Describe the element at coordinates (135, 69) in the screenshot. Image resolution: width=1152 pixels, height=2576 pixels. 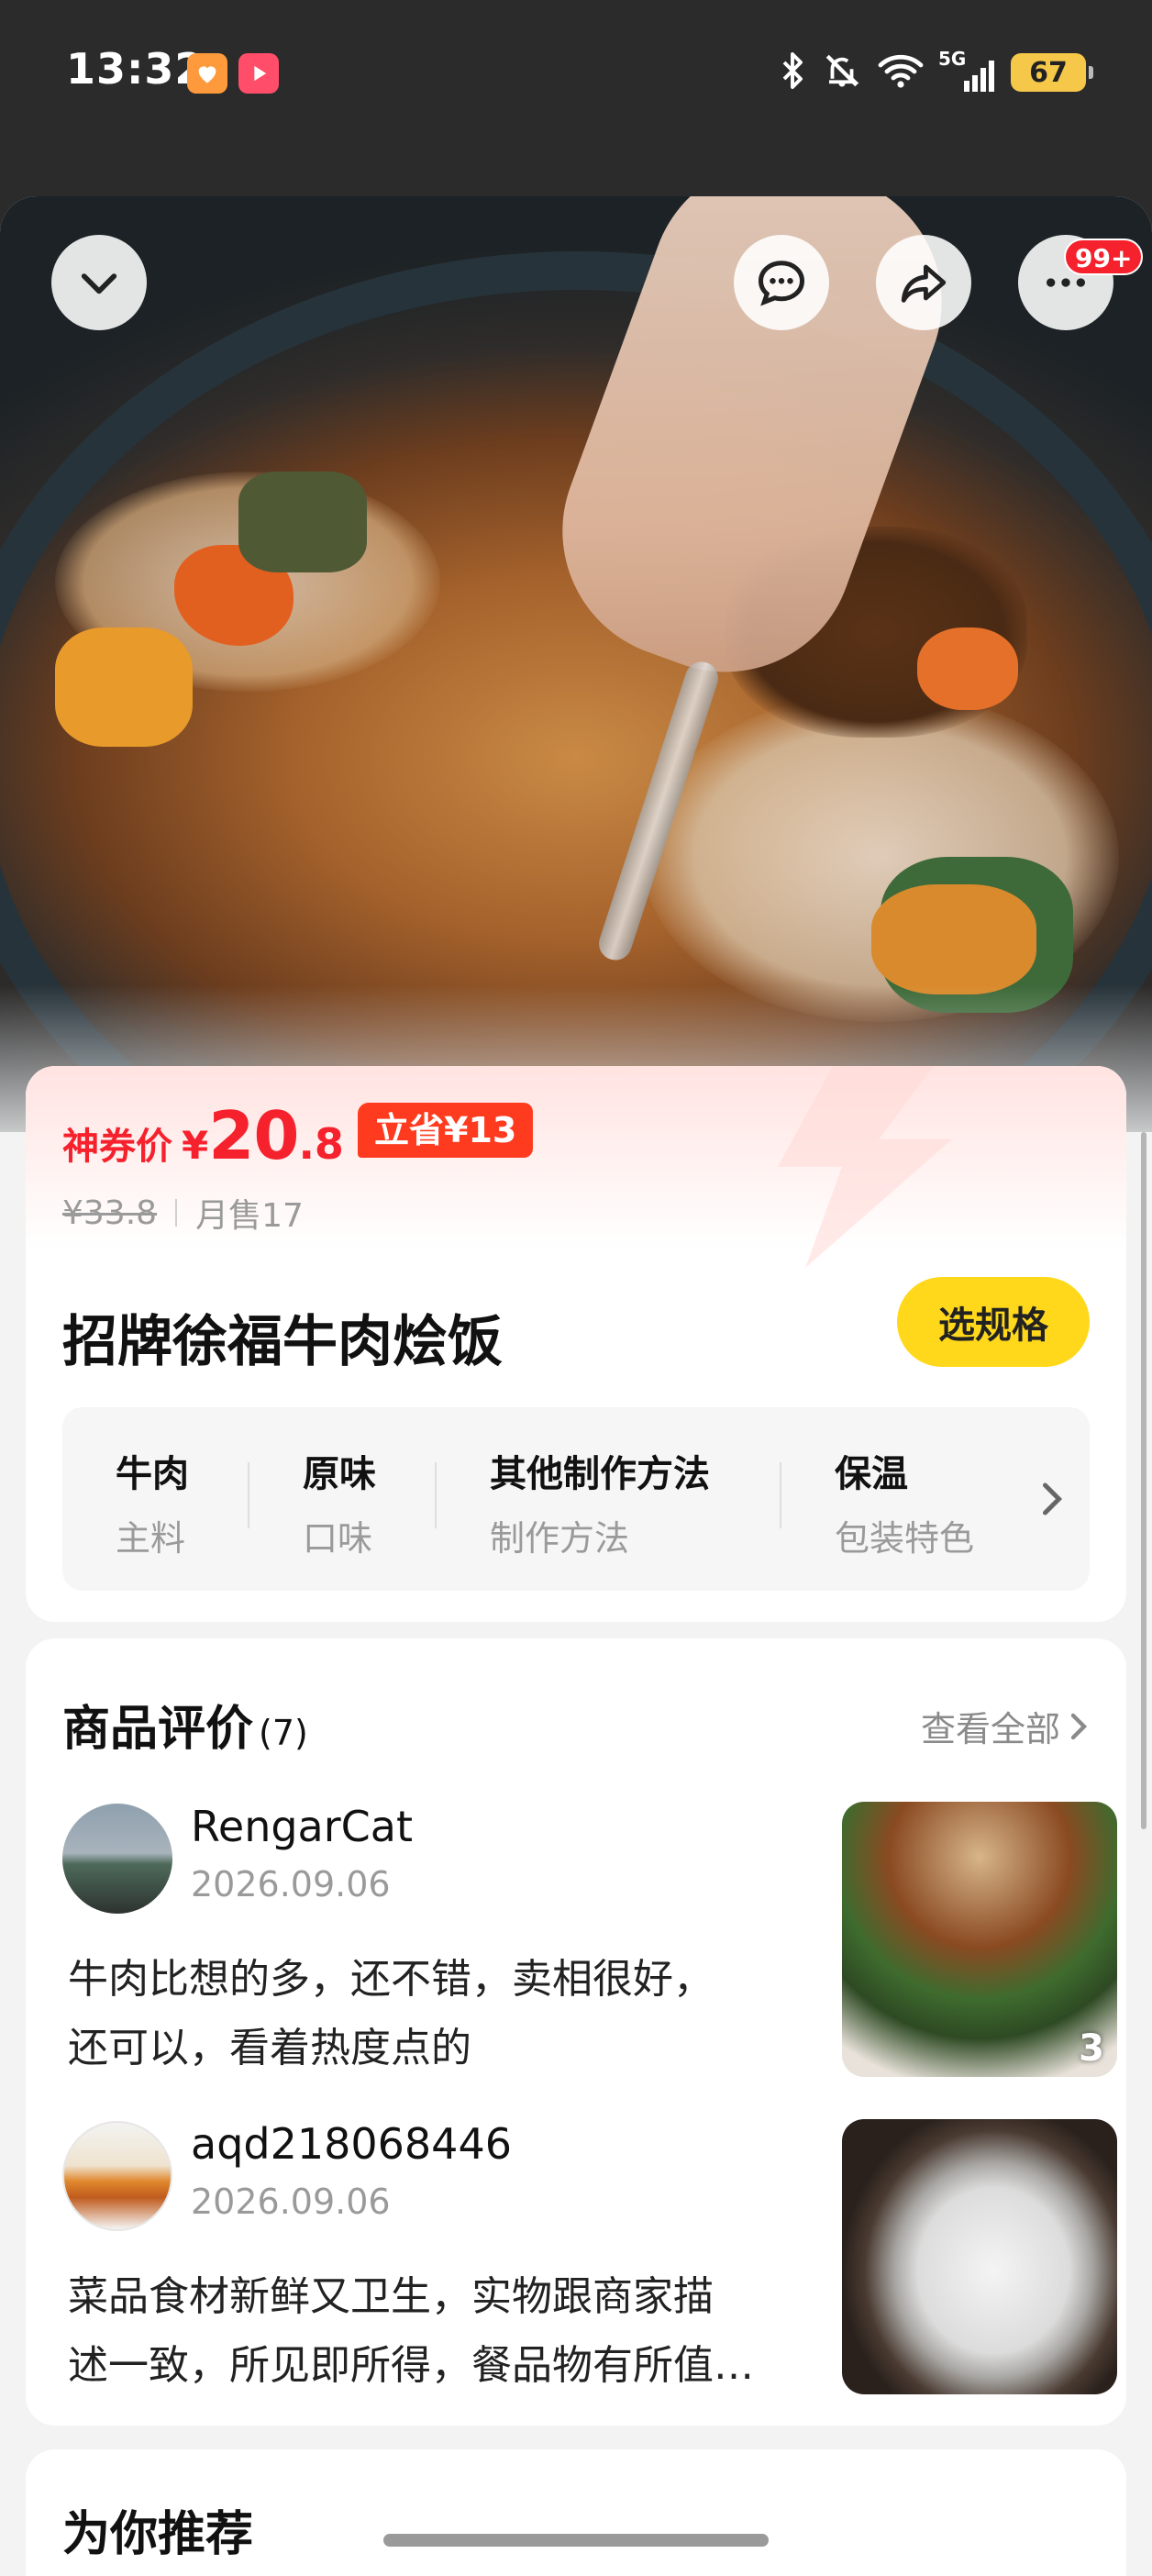
I see `status-time: 13:32` at that location.